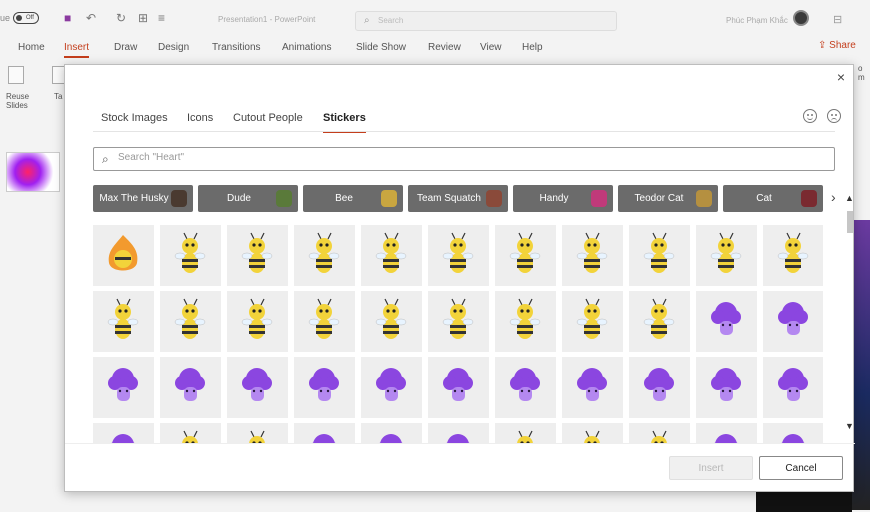 The image size is (870, 512). I want to click on slide-thumbnail, so click(33, 172).